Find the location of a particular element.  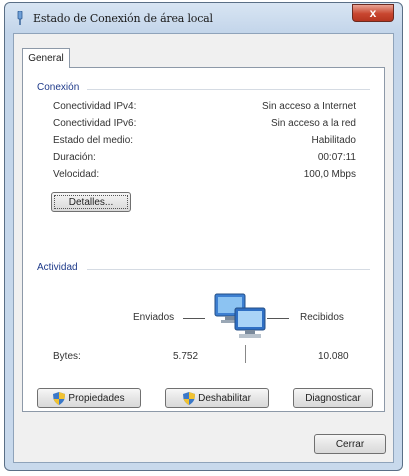

media-state-label: Estado del medio: is located at coordinates (93, 140).